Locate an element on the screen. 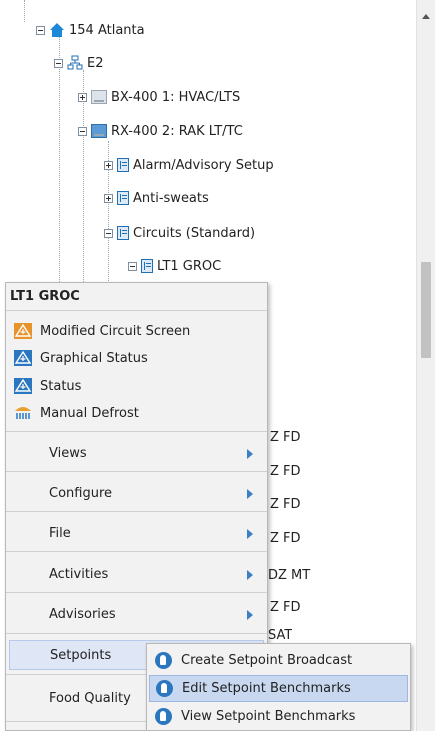 The width and height of the screenshot is (435, 731). tree-guide is located at coordinates (24, 11).